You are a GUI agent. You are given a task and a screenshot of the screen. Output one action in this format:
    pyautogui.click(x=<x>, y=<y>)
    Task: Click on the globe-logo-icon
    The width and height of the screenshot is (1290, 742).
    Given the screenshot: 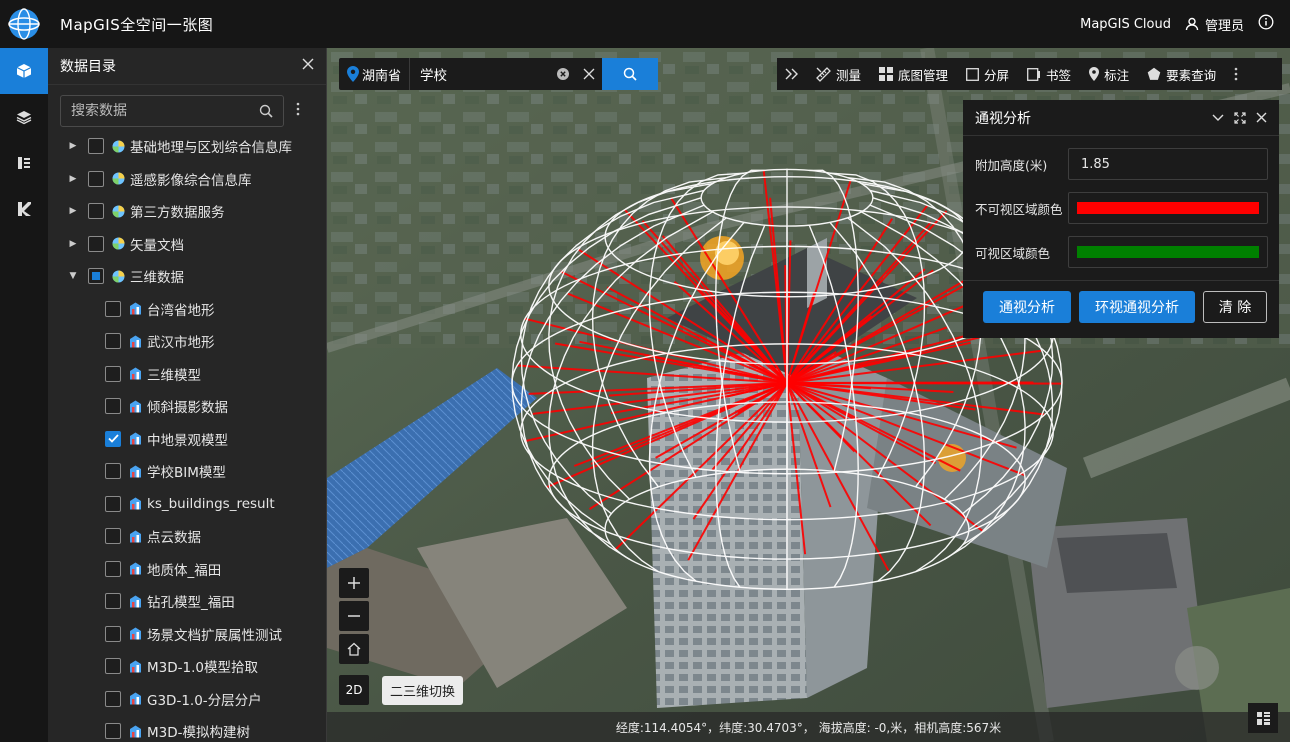 What is the action you would take?
    pyautogui.click(x=24, y=24)
    